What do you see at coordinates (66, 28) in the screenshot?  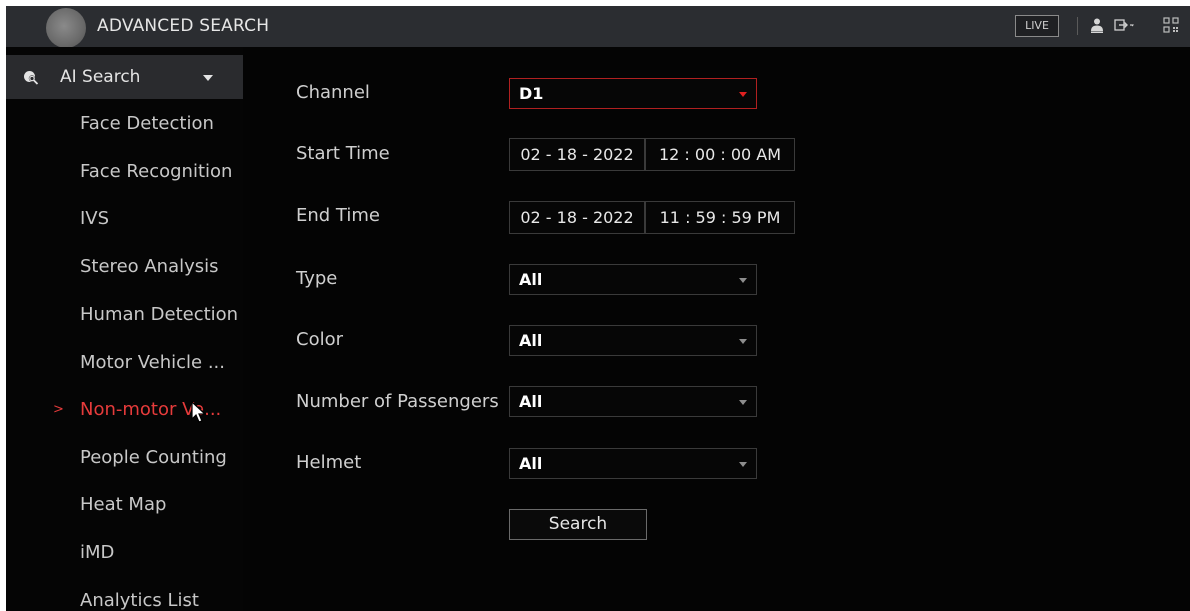 I see `search-logo-icon` at bounding box center [66, 28].